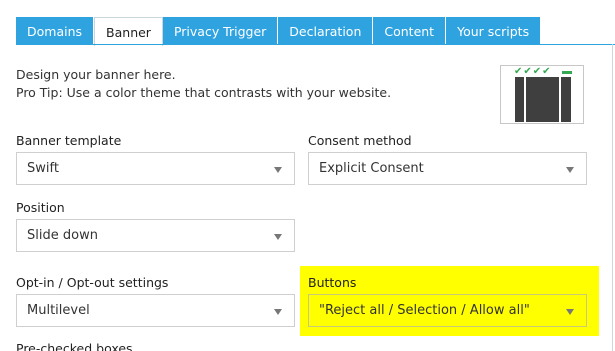 This screenshot has width=615, height=351. What do you see at coordinates (220, 31) in the screenshot?
I see `tab-privacy-trigger: Privacy Trigger` at bounding box center [220, 31].